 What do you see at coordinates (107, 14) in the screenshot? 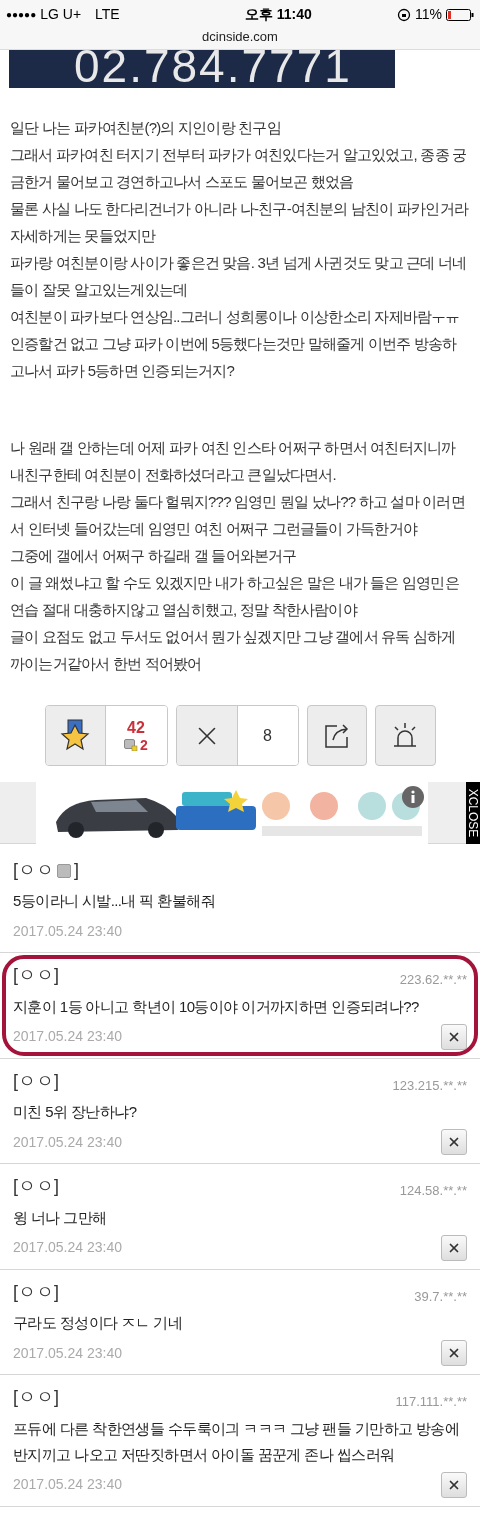
I see `network-type: LTE` at bounding box center [107, 14].